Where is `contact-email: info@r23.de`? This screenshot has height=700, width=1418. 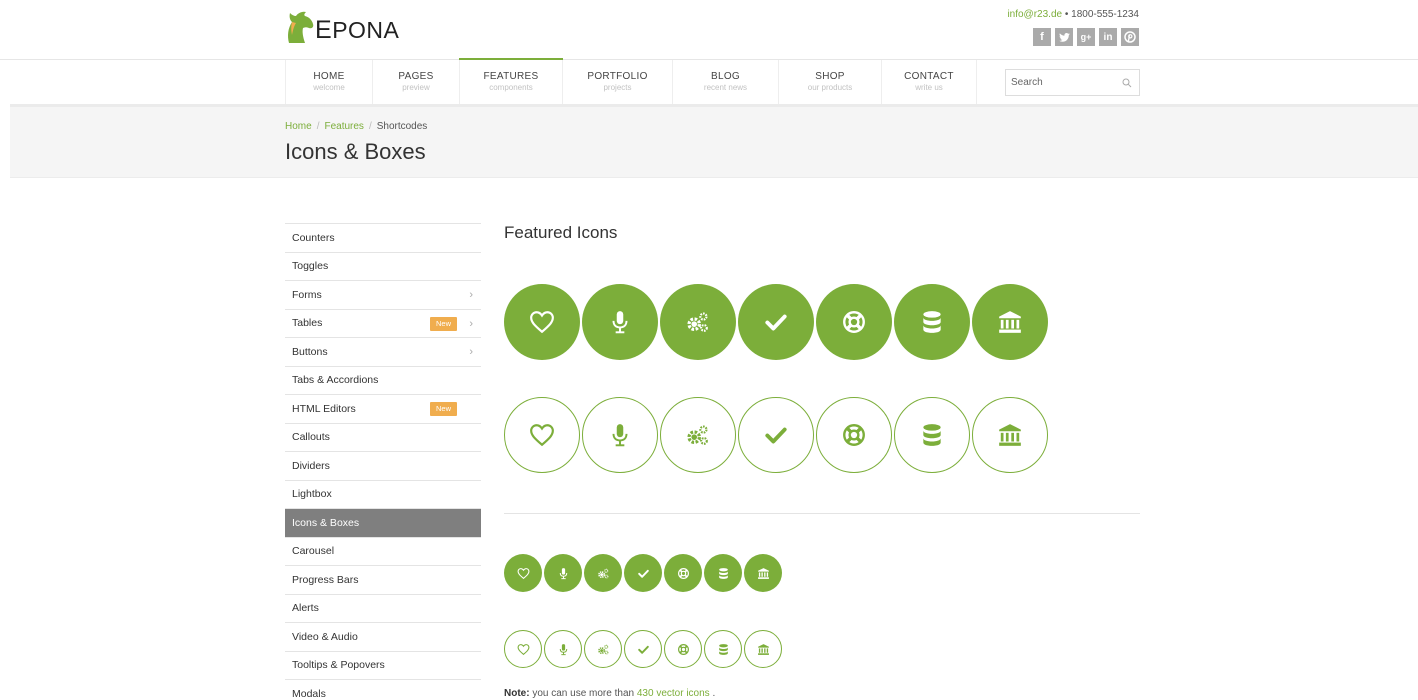 contact-email: info@r23.de is located at coordinates (1034, 14).